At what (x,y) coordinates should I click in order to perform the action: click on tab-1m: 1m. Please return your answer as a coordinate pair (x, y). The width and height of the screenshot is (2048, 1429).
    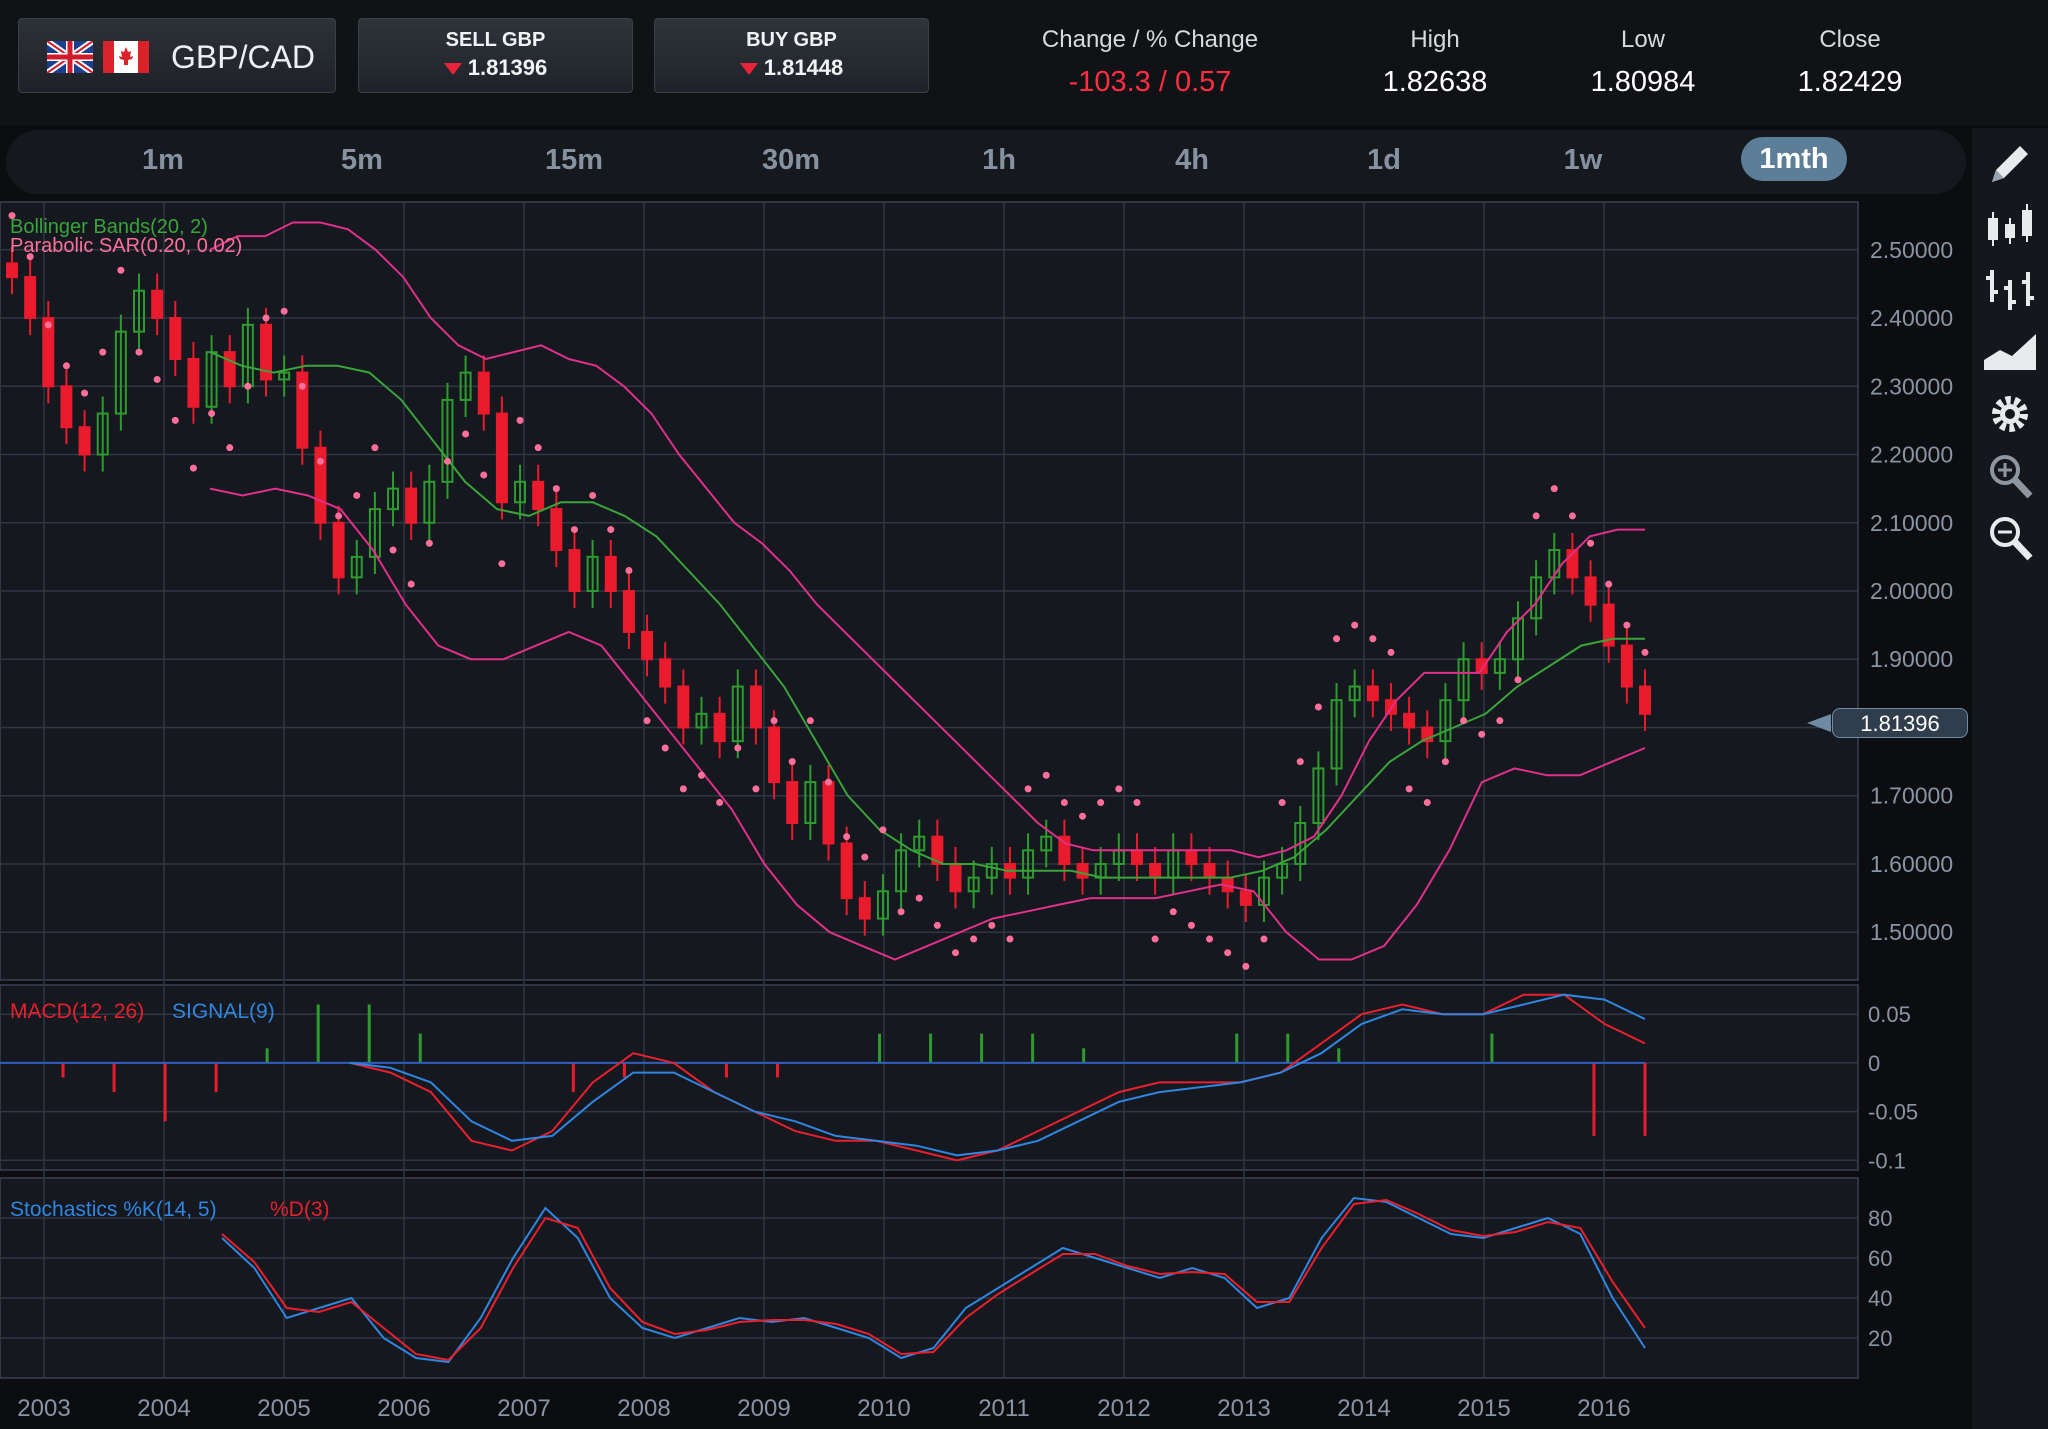
    Looking at the image, I should click on (163, 160).